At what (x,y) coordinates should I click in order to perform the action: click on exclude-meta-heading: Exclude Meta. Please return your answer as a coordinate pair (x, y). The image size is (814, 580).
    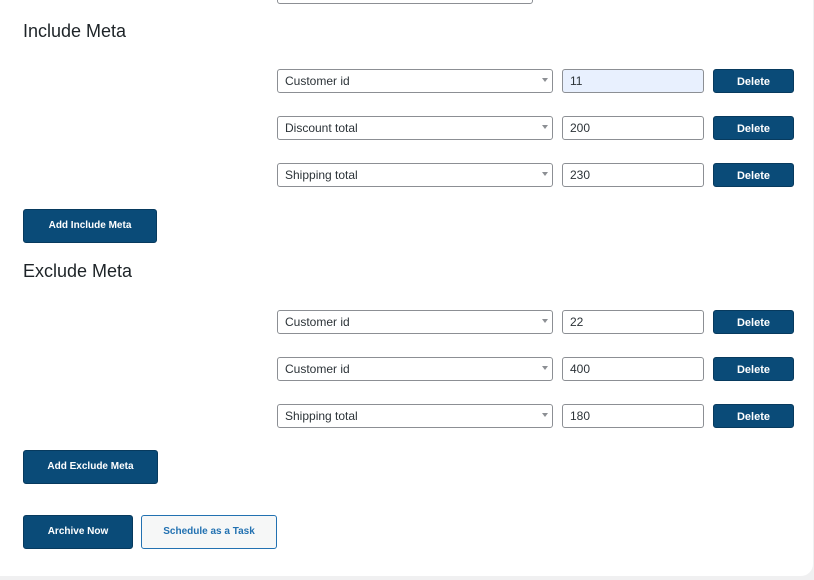
    Looking at the image, I should click on (78, 271).